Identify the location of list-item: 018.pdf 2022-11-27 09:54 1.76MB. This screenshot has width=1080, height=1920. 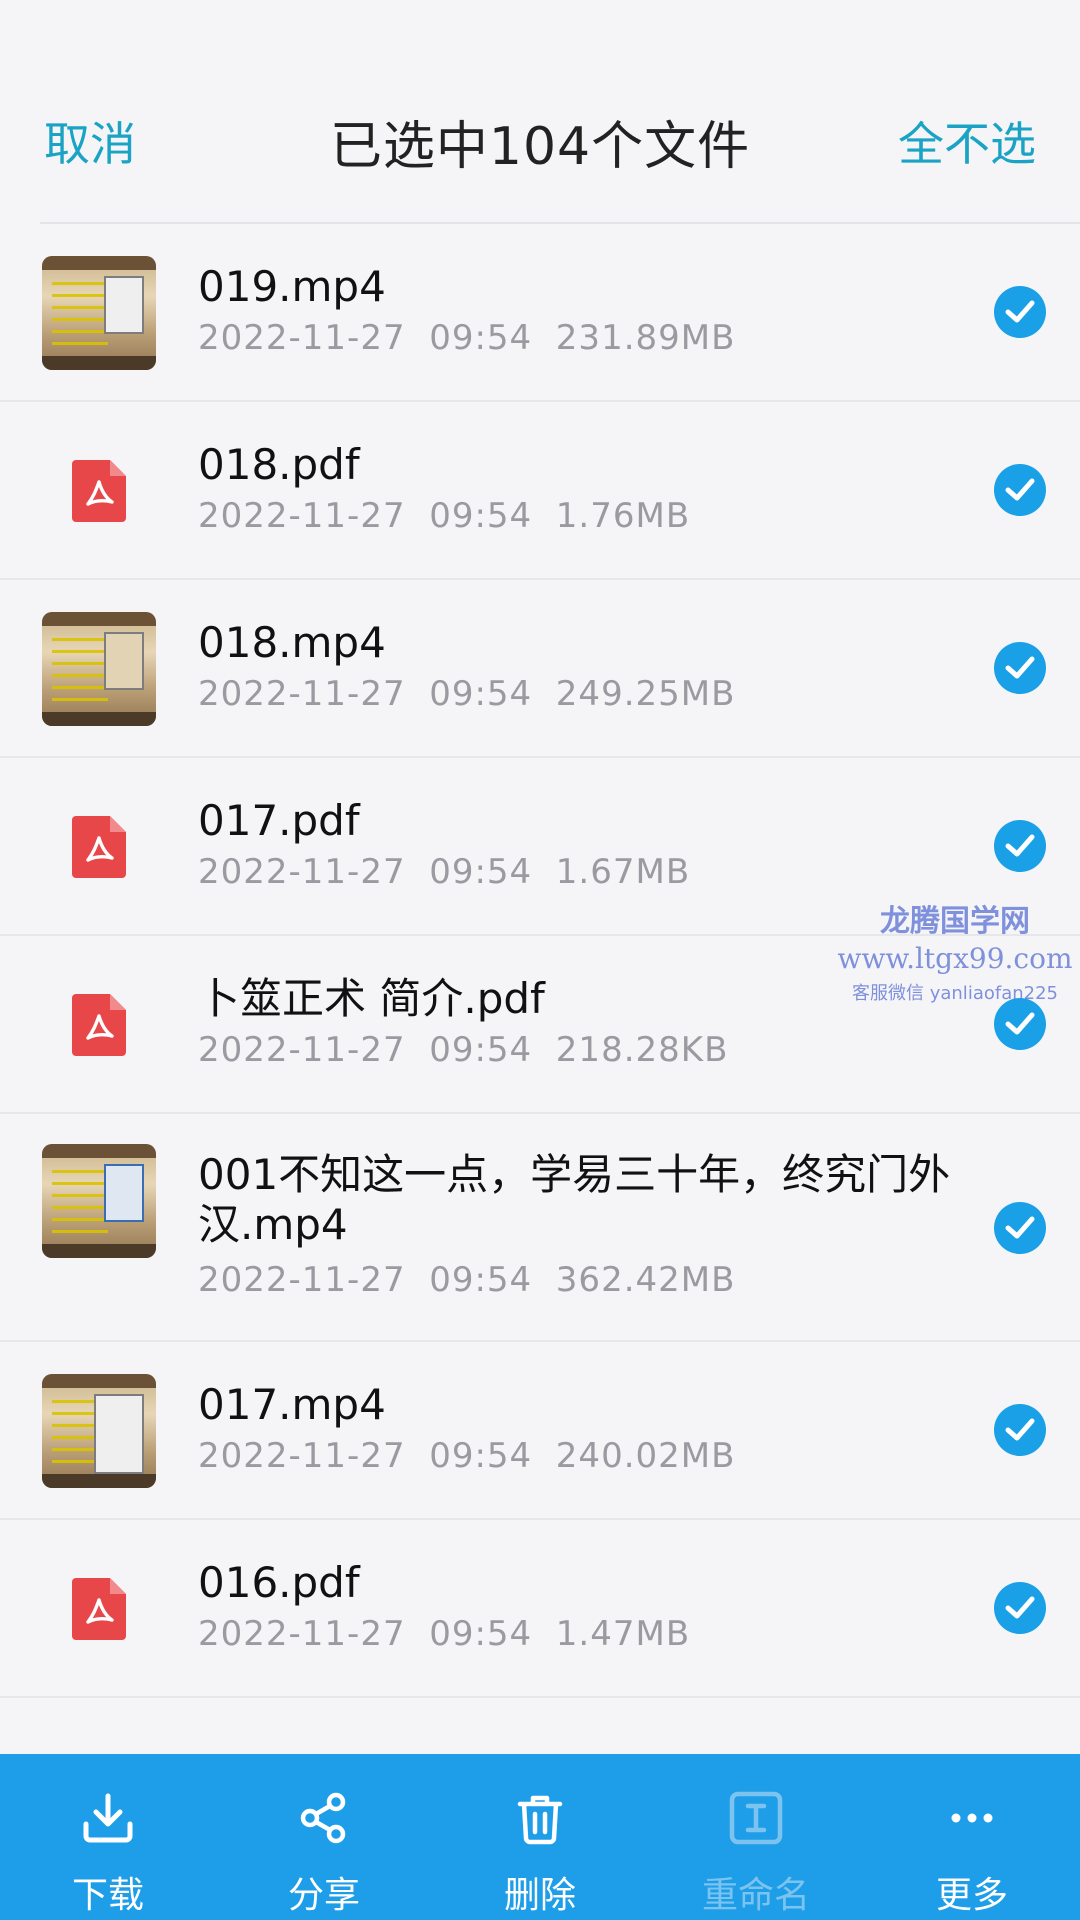
(540, 491).